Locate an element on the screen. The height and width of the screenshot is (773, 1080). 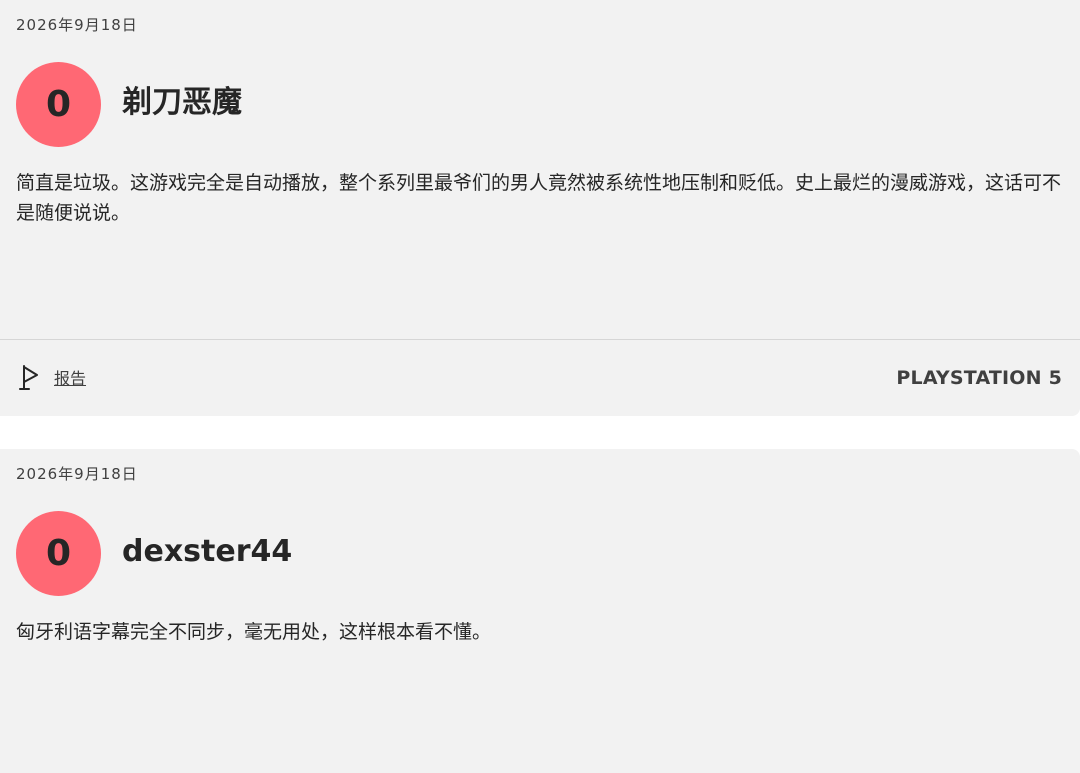
review-author: 剃刀恶魔 is located at coordinates (182, 103).